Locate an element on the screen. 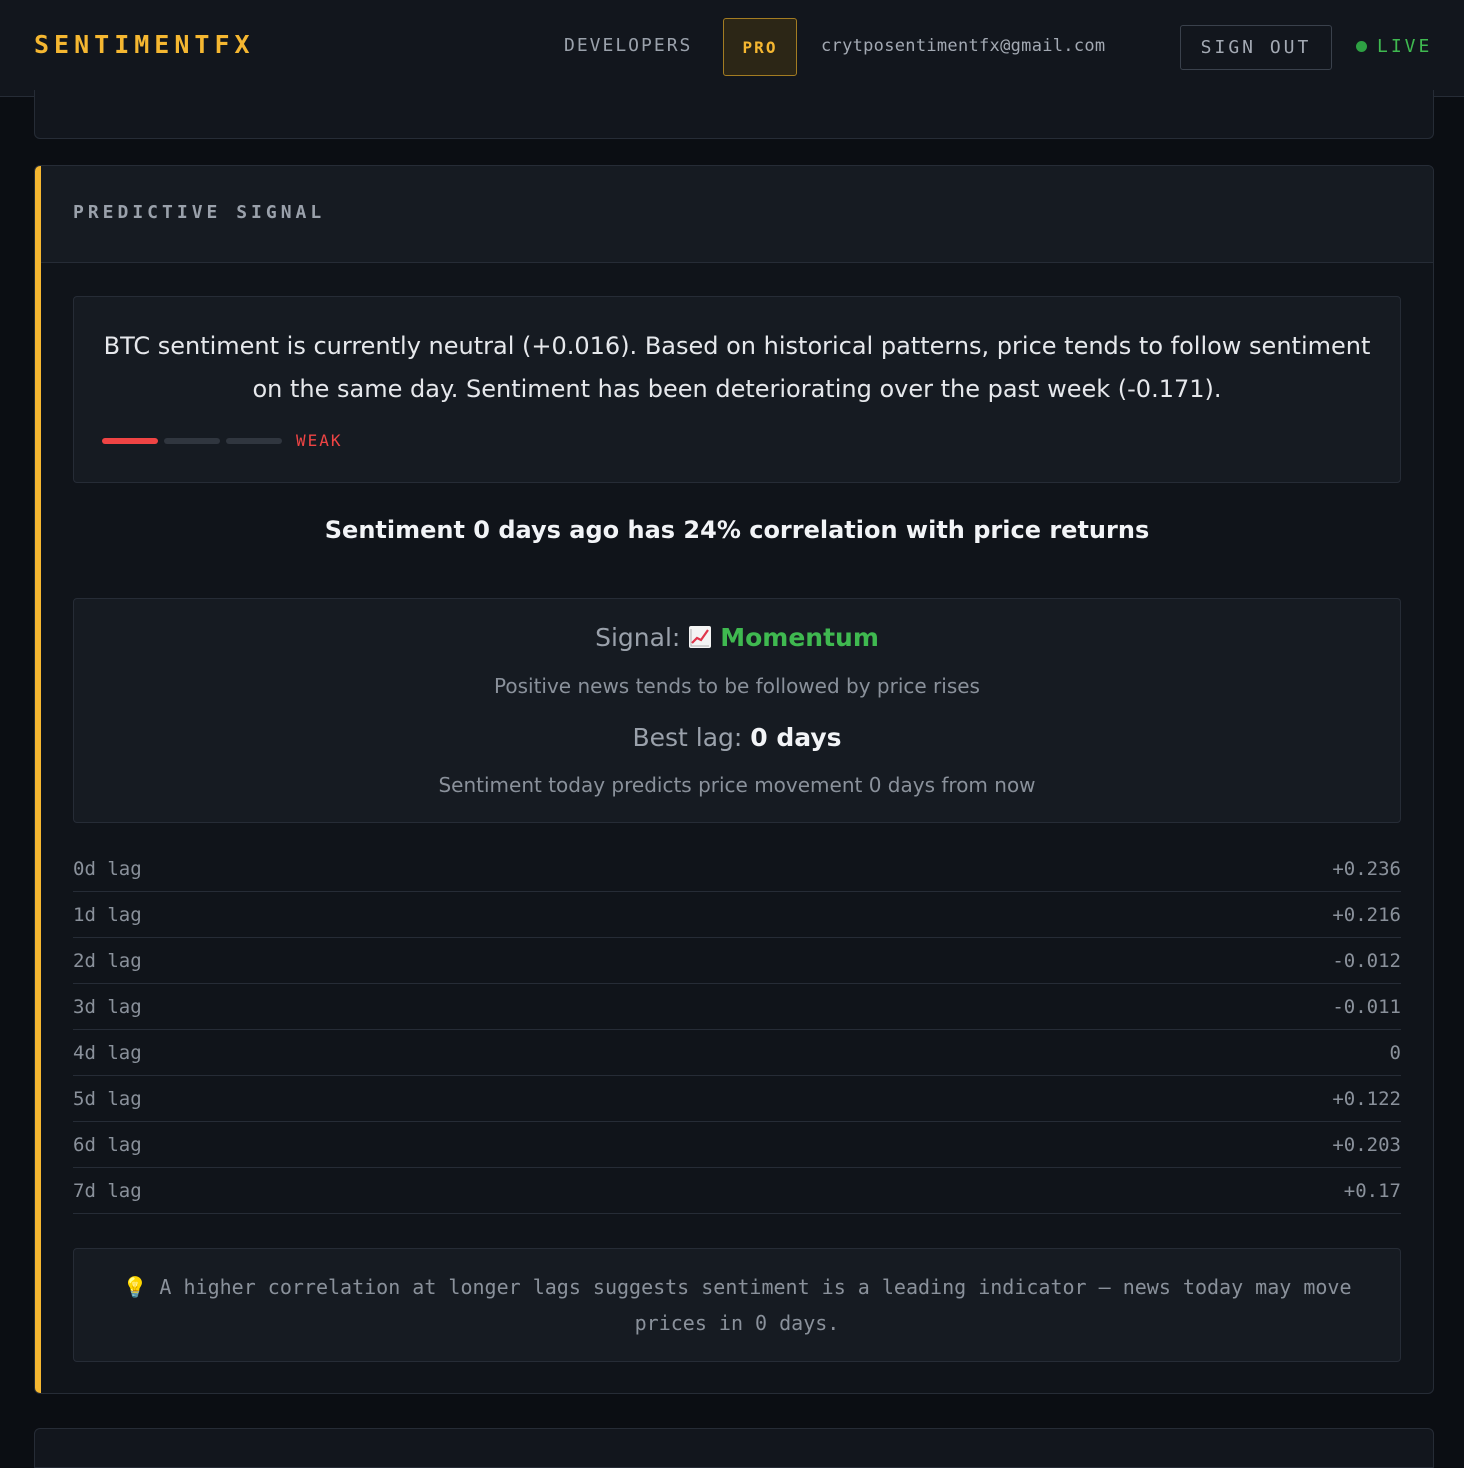  lightbulb-icon: 💡 is located at coordinates (135, 1287).